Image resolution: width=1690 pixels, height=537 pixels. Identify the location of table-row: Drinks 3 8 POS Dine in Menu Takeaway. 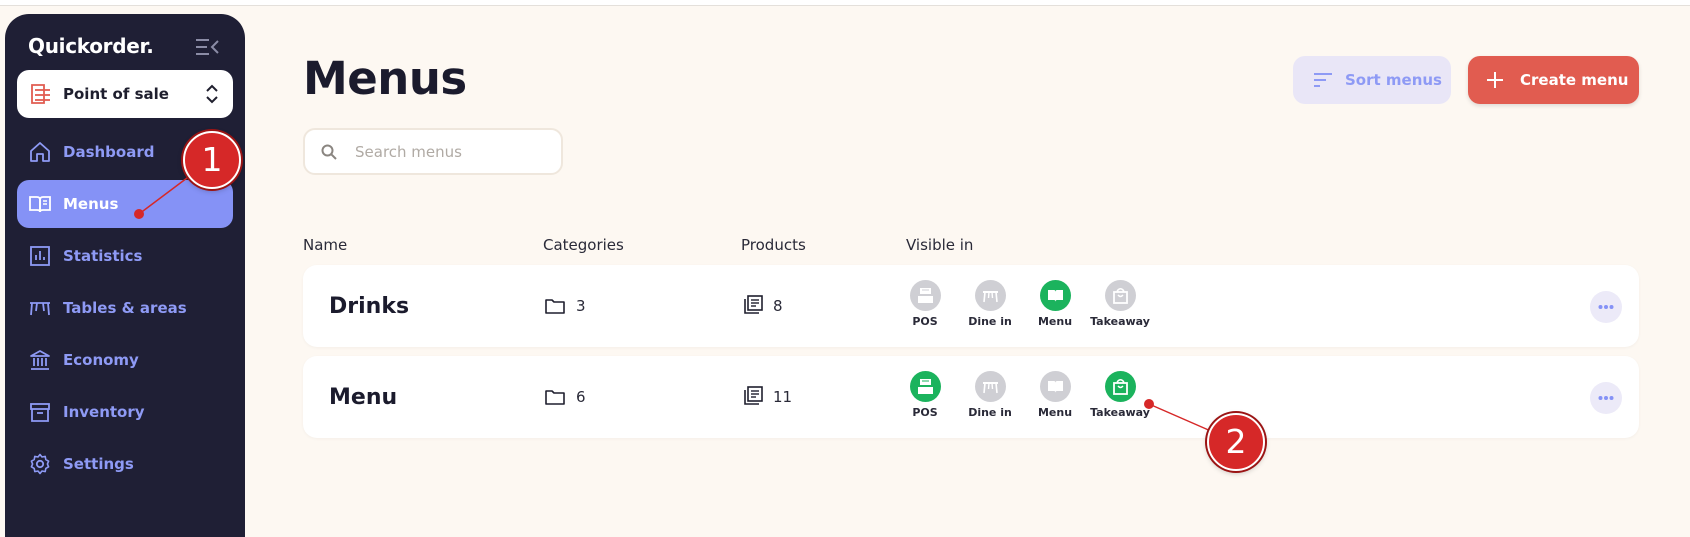
(971, 306).